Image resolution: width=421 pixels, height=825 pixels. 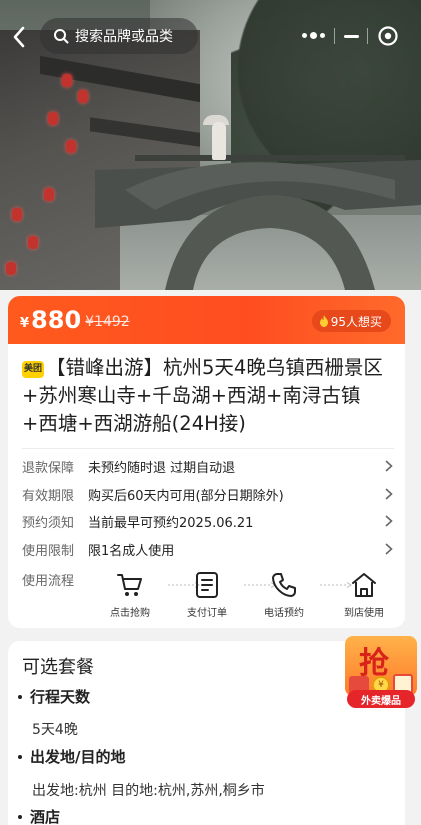 I want to click on back-arrow-icon, so click(x=19, y=37).